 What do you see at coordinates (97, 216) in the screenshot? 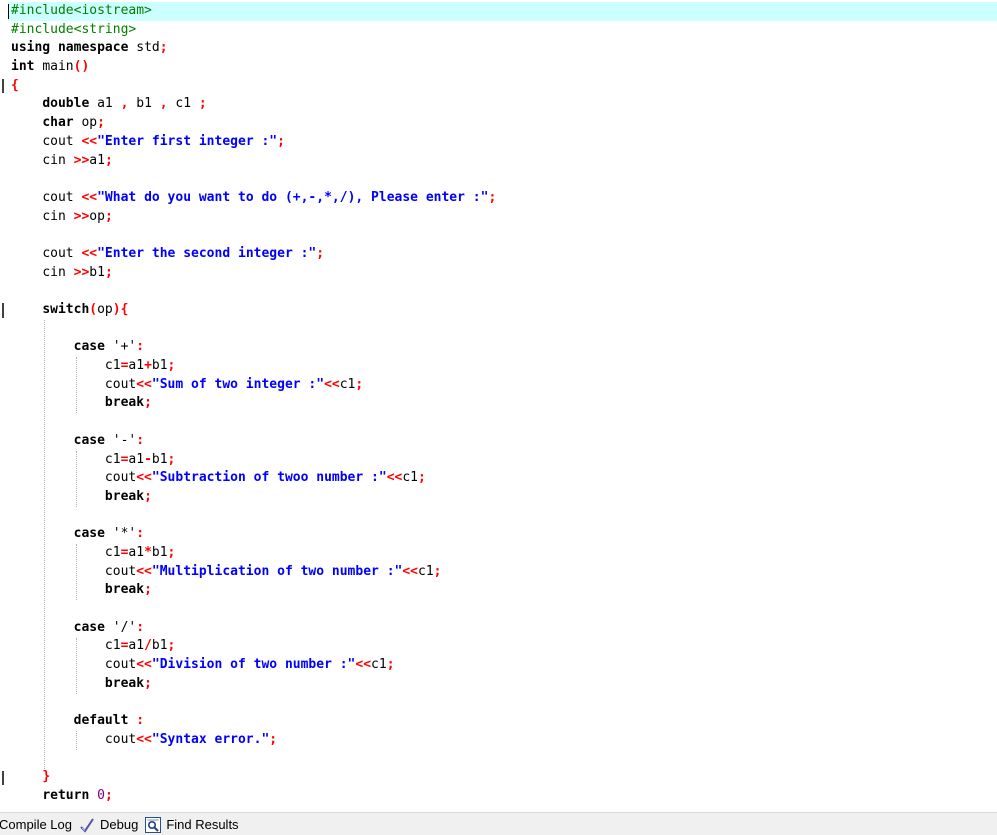
I see `code-token: op` at bounding box center [97, 216].